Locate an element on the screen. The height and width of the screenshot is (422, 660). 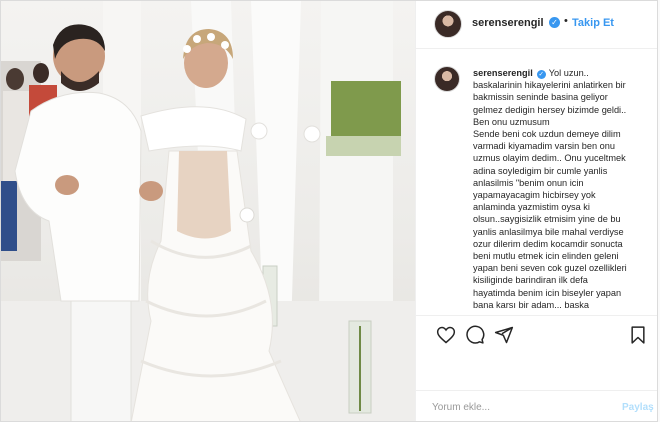
caption-line: anlasilmis "benim onun icin is located at coordinates (528, 182).